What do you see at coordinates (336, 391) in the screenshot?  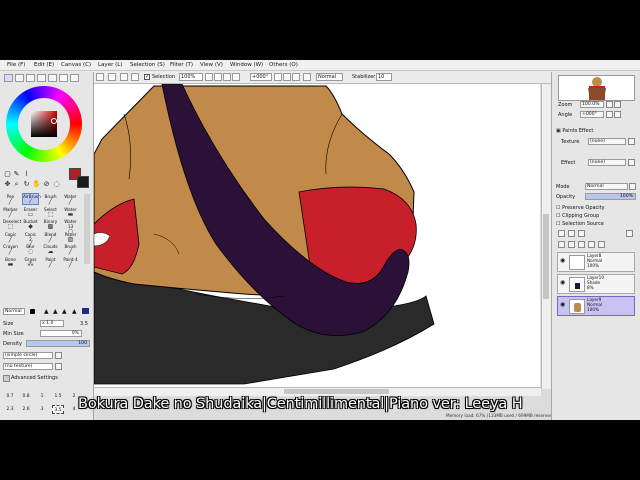 I see `horizontal-scroll-thumb` at bounding box center [336, 391].